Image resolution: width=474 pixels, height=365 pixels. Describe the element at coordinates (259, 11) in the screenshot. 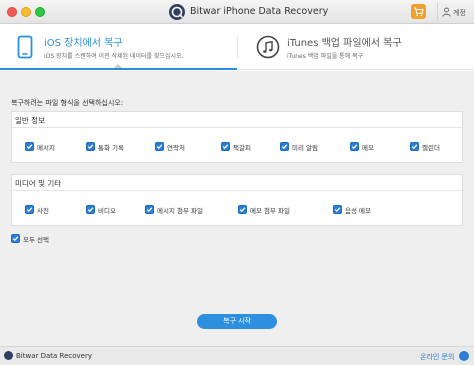

I see `window-title: Bitwar iPhone Data Recovery` at that location.